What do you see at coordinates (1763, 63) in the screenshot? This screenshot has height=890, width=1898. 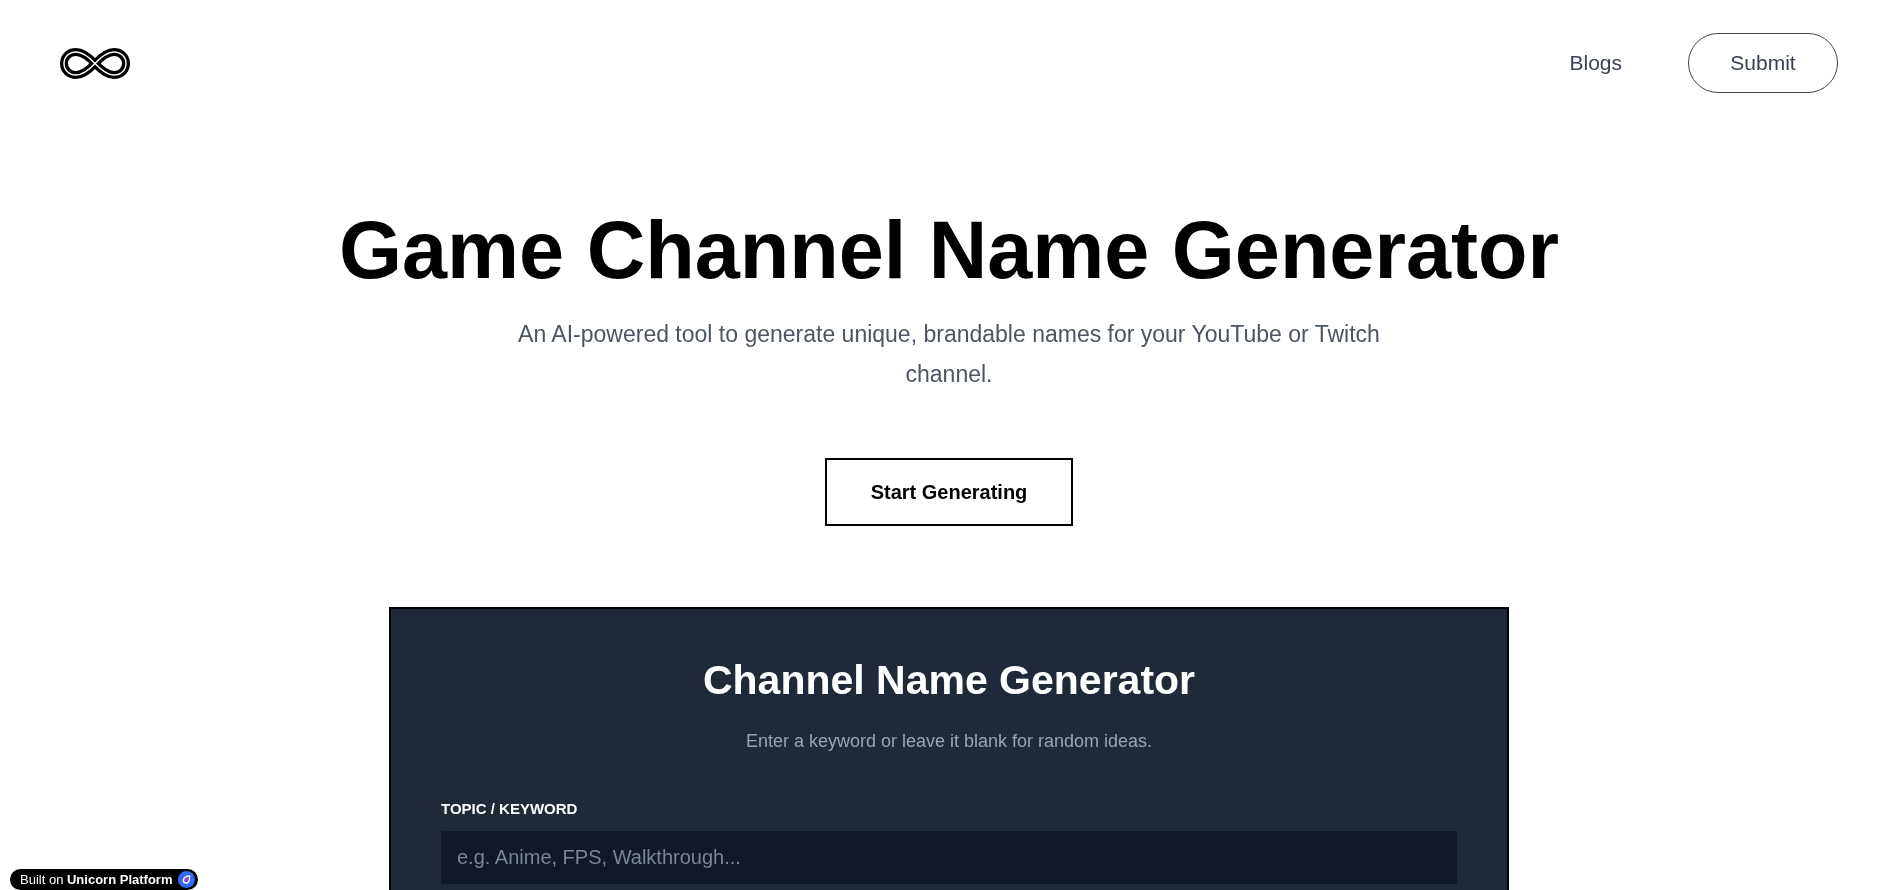 I see `submit-button: Submit` at bounding box center [1763, 63].